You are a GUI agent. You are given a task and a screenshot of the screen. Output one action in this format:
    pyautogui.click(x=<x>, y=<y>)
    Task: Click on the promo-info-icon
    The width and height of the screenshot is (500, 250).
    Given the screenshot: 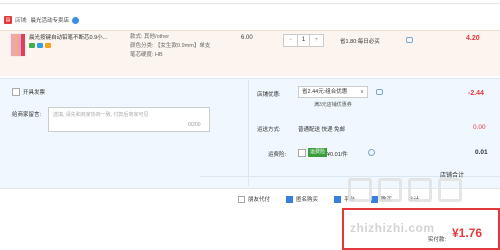 What is the action you would take?
    pyautogui.click(x=409, y=40)
    